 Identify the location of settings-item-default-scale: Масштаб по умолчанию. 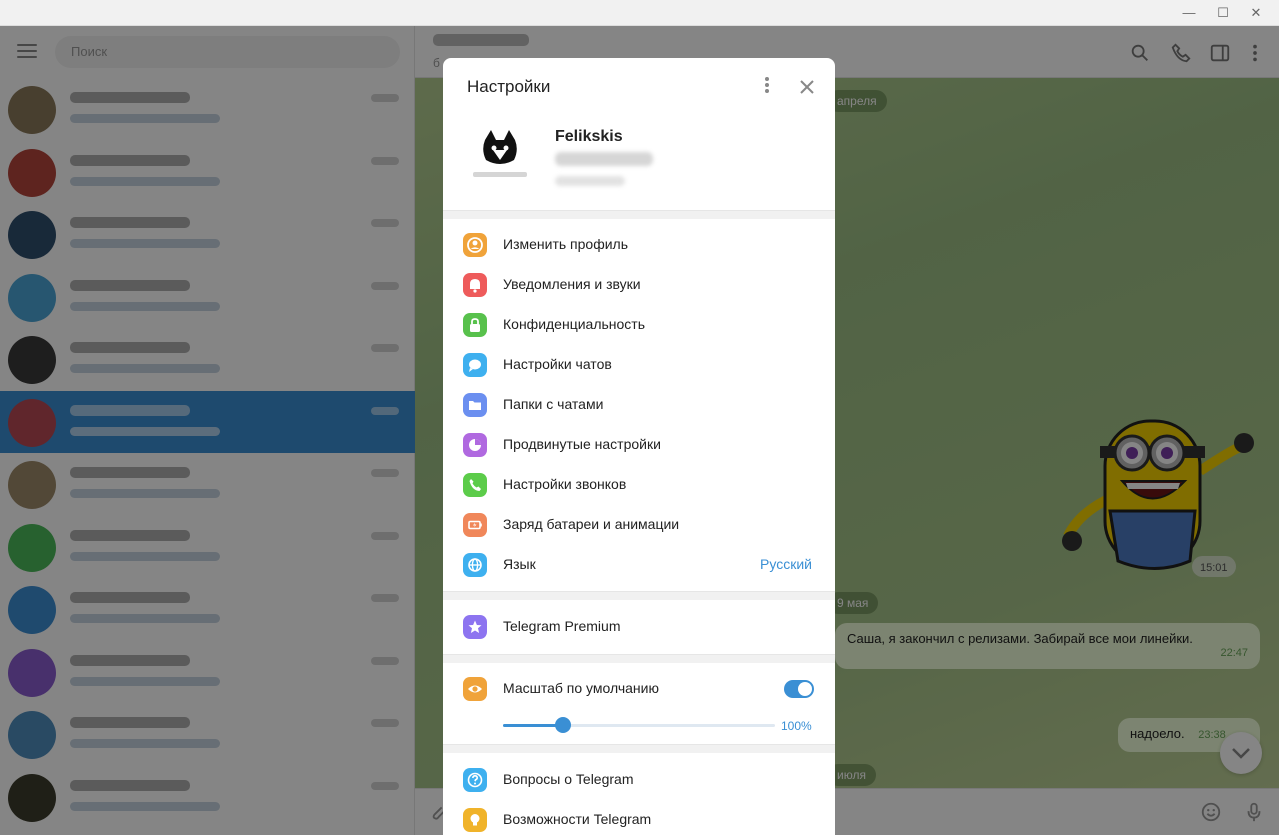
(639, 690).